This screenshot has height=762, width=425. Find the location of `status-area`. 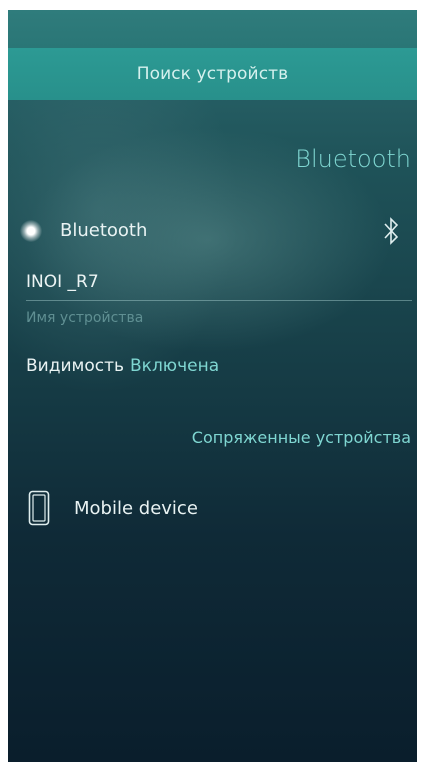

status-area is located at coordinates (212, 29).